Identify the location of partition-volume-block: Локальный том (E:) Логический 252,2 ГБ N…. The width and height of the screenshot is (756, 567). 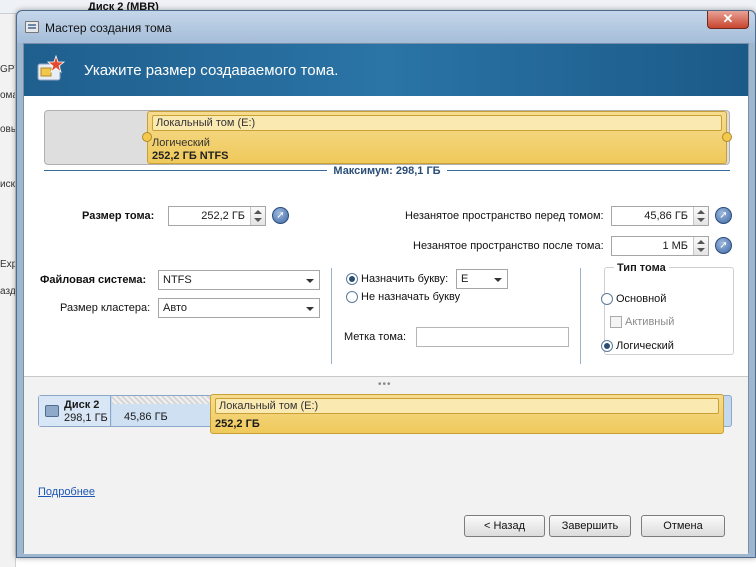
(437, 137).